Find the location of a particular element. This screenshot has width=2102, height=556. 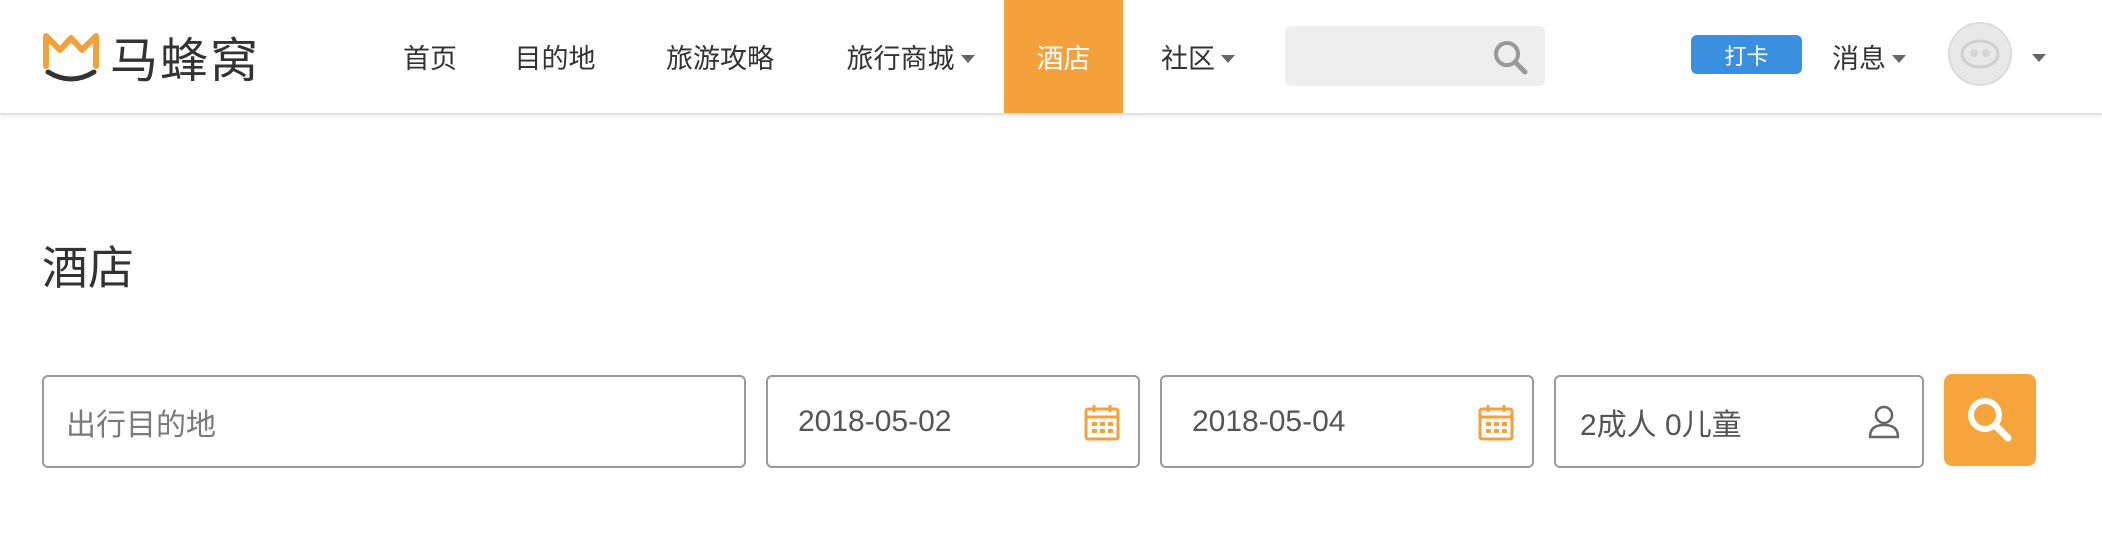

avatar-placeholder-icon is located at coordinates (1980, 54).